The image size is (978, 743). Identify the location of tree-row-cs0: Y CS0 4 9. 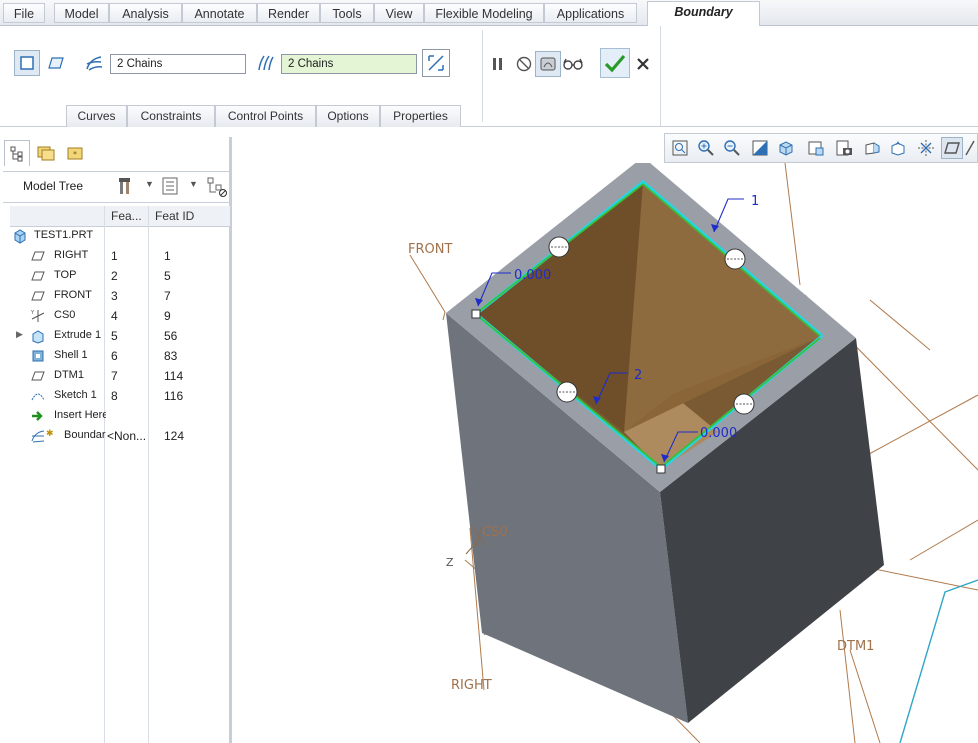
(120, 316).